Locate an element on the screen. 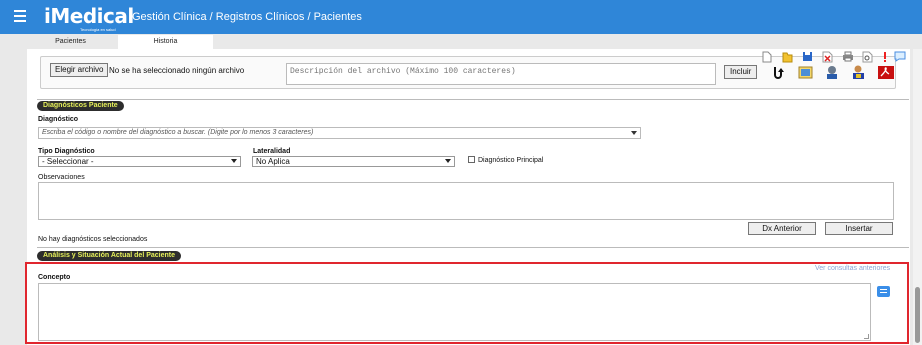 The height and width of the screenshot is (345, 922). save-icon is located at coordinates (807, 56).